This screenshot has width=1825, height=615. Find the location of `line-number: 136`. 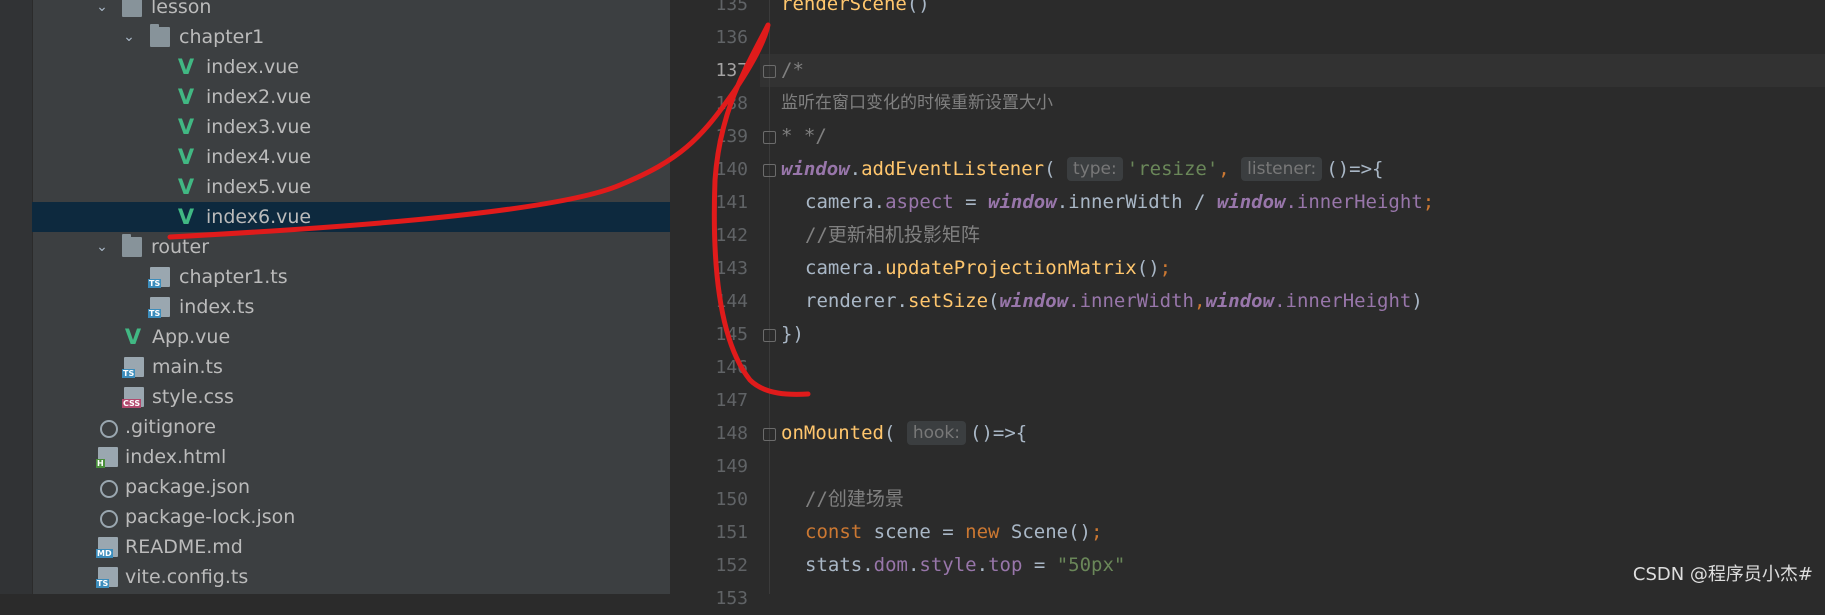

line-number: 136 is located at coordinates (731, 37).